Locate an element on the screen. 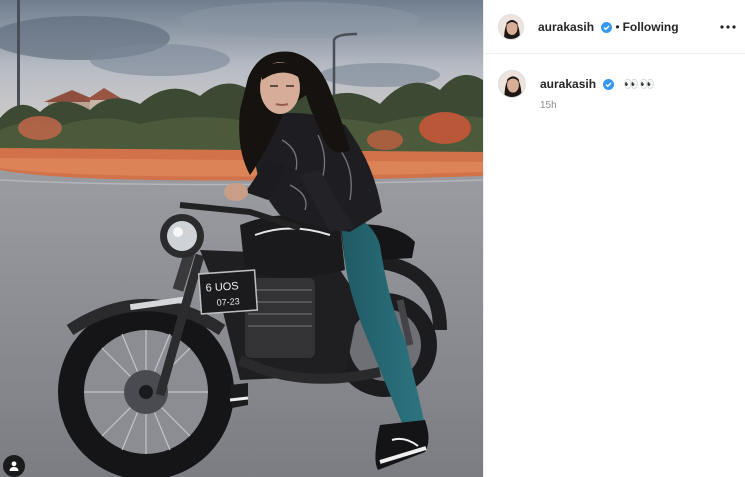 This screenshot has width=745, height=477. caption-body: 👀👀 is located at coordinates (639, 84).